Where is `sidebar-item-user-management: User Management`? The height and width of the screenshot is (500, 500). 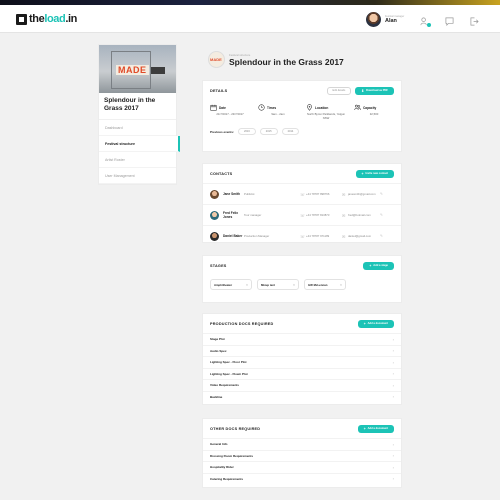 sidebar-item-user-management: User Management is located at coordinates (137, 176).